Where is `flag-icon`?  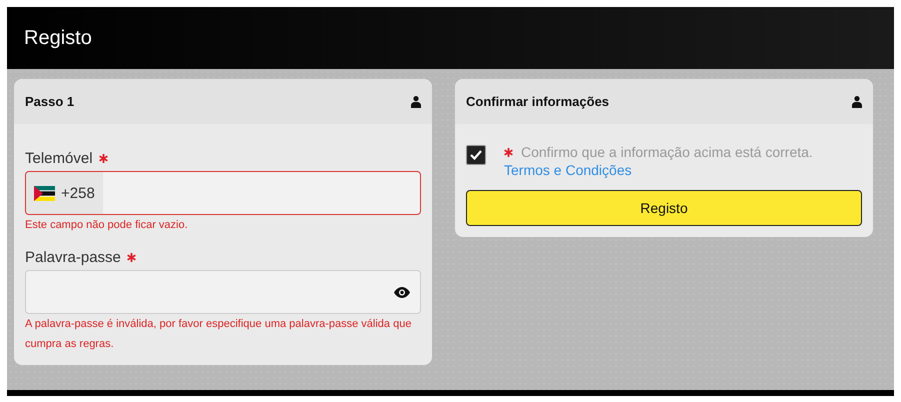
flag-icon is located at coordinates (44, 193).